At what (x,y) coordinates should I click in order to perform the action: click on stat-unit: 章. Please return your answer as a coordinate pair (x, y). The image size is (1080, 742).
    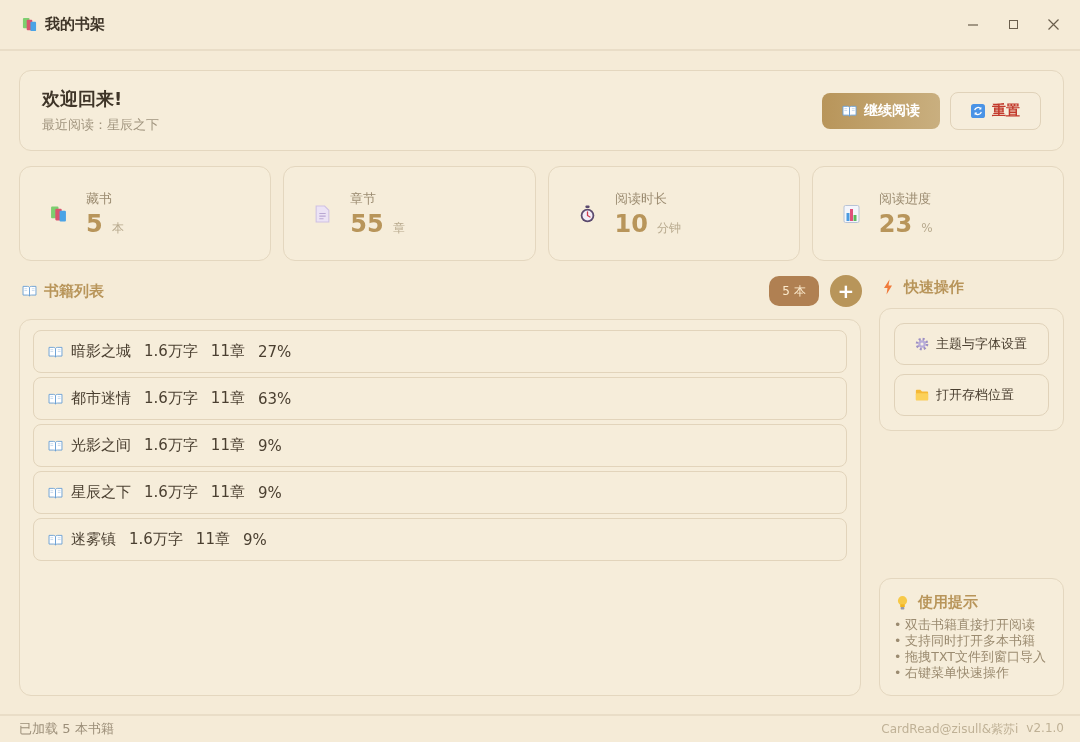
    Looking at the image, I should click on (398, 228).